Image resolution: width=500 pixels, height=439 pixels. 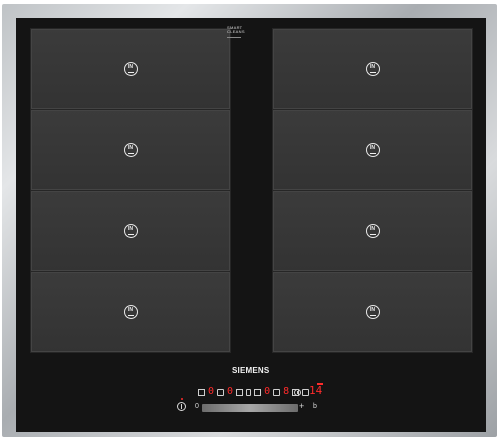 I want to click on feature-badge-text: SMART CLEANS, so click(x=236, y=29).